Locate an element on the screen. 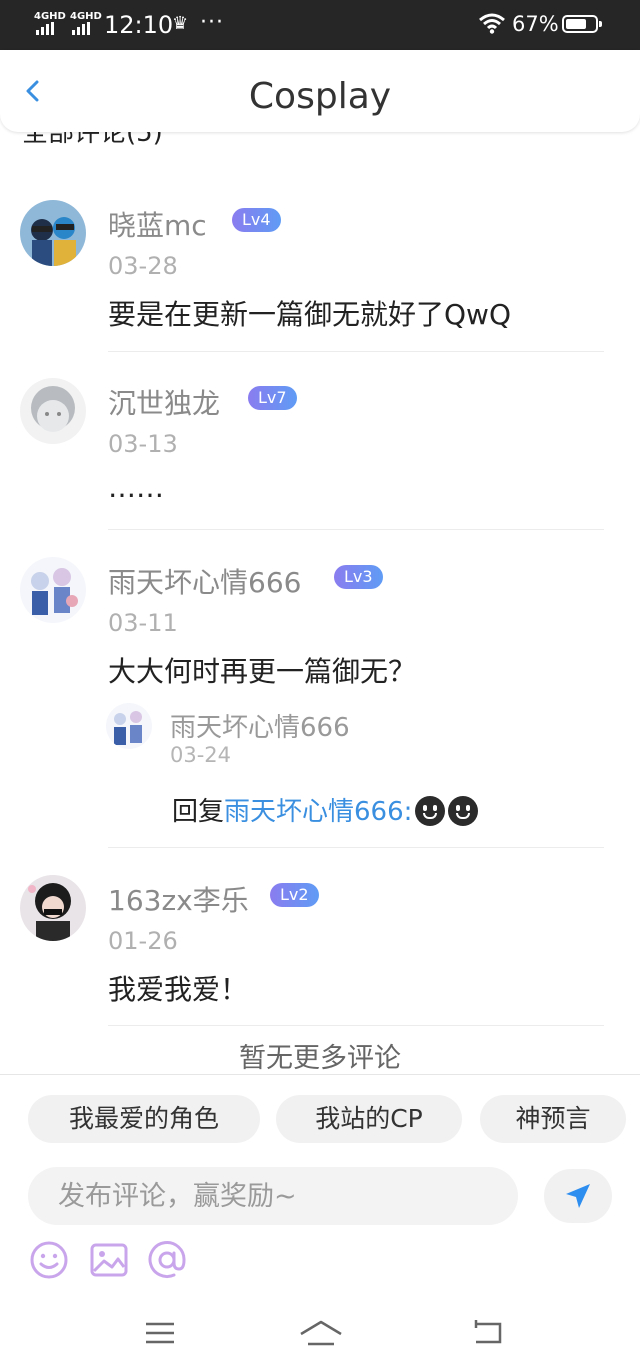 The width and height of the screenshot is (640, 1372). signal-label-1: 4GHD is located at coordinates (50, 16).